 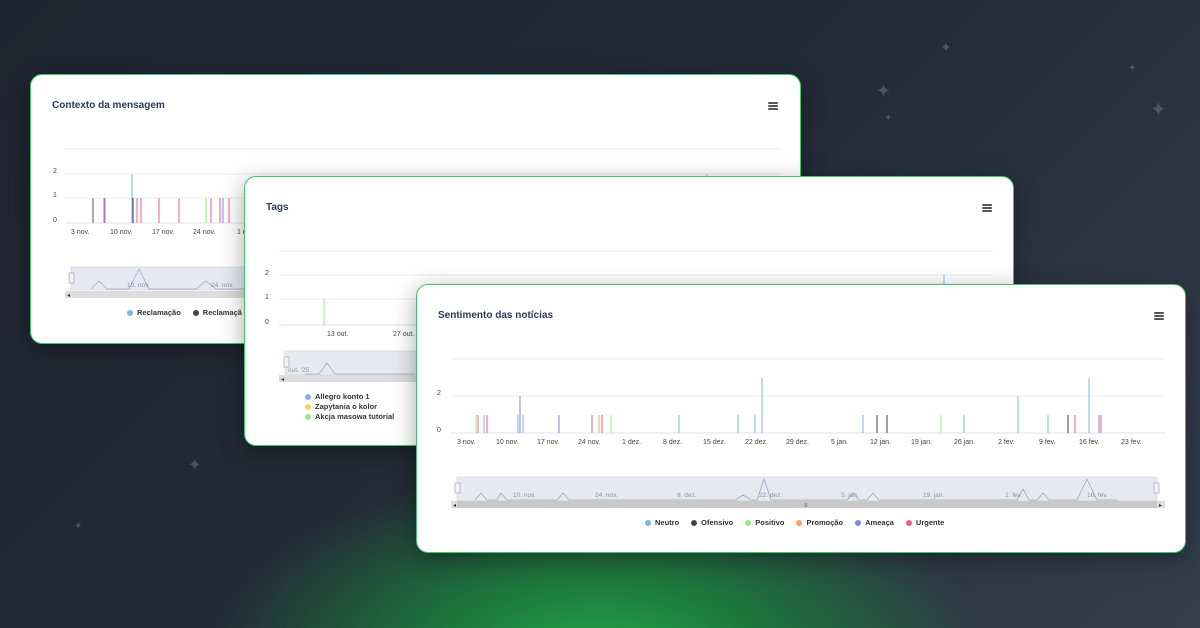 I want to click on navigator-label: out. '25, so click(x=299, y=370).